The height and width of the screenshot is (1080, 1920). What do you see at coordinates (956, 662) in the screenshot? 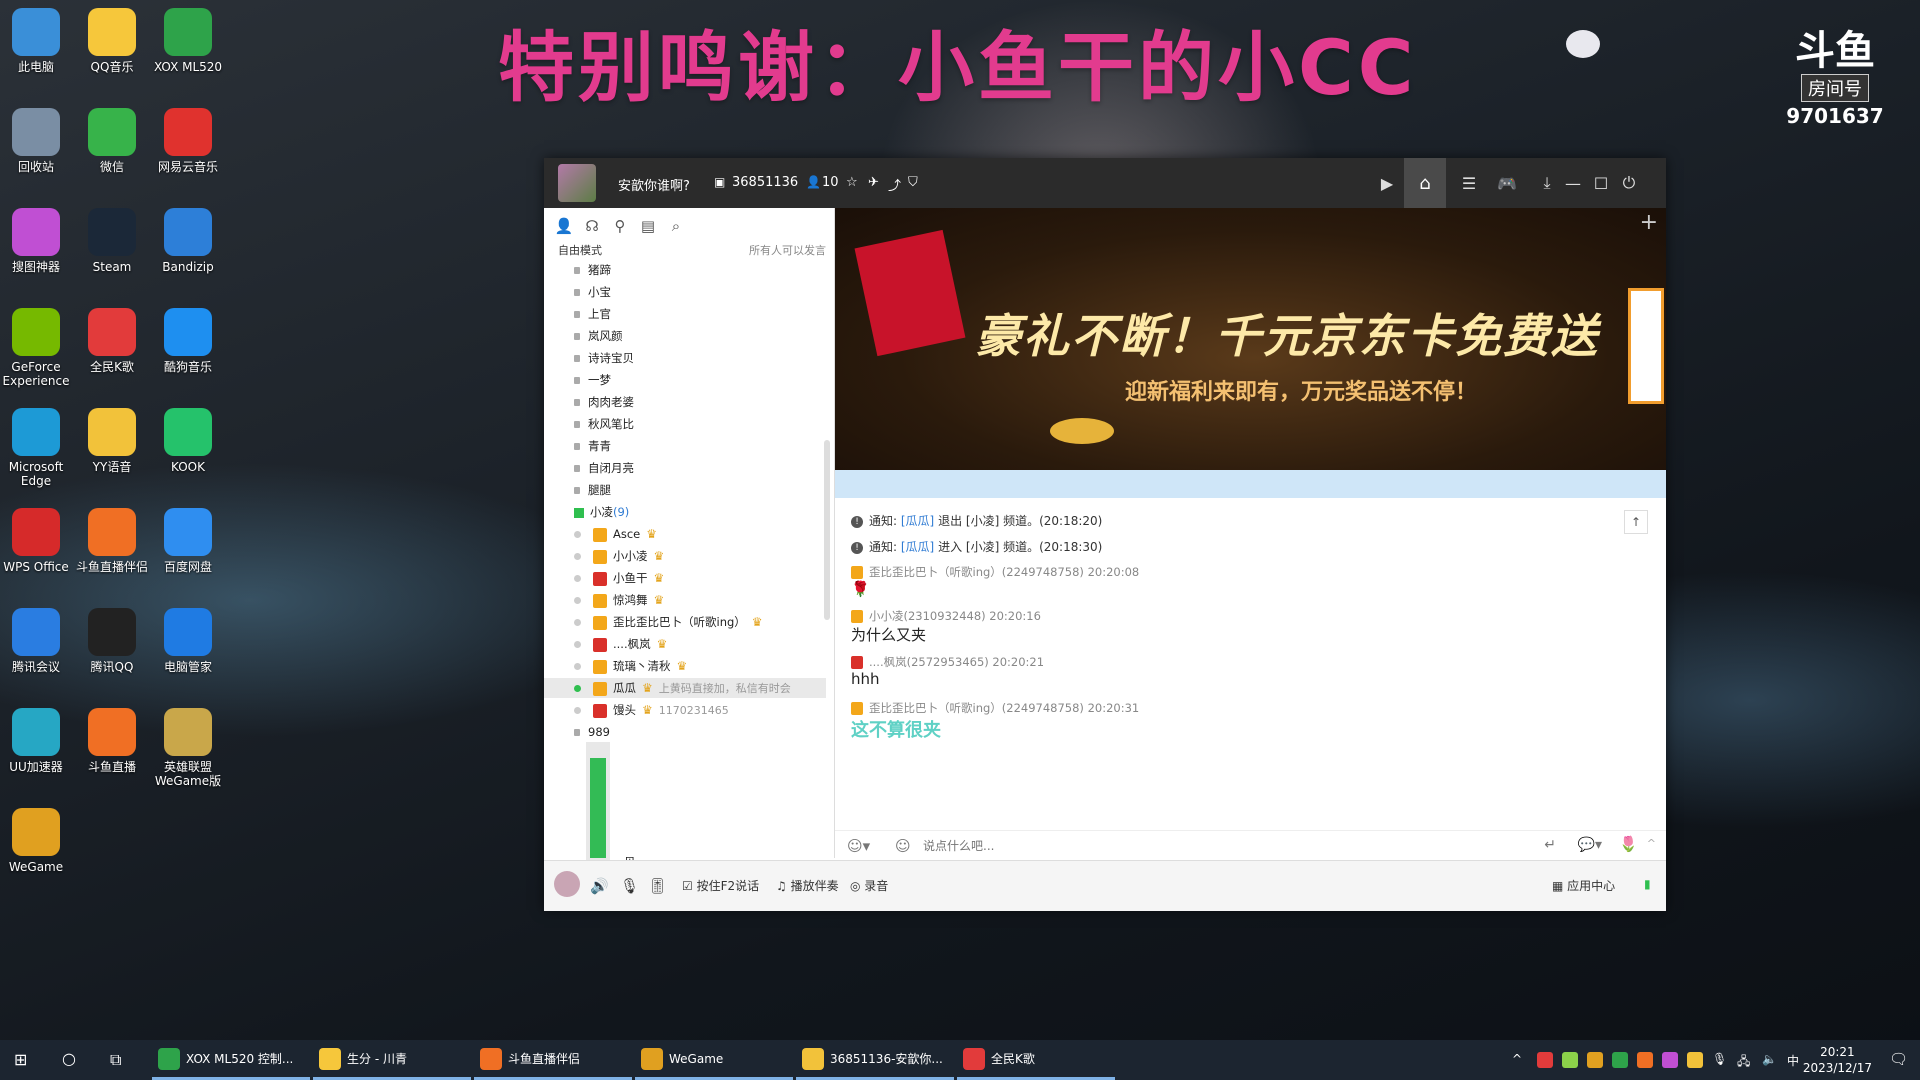
I see `chat-sender: ....枫岚(2572953465) 20:20:21` at bounding box center [956, 662].